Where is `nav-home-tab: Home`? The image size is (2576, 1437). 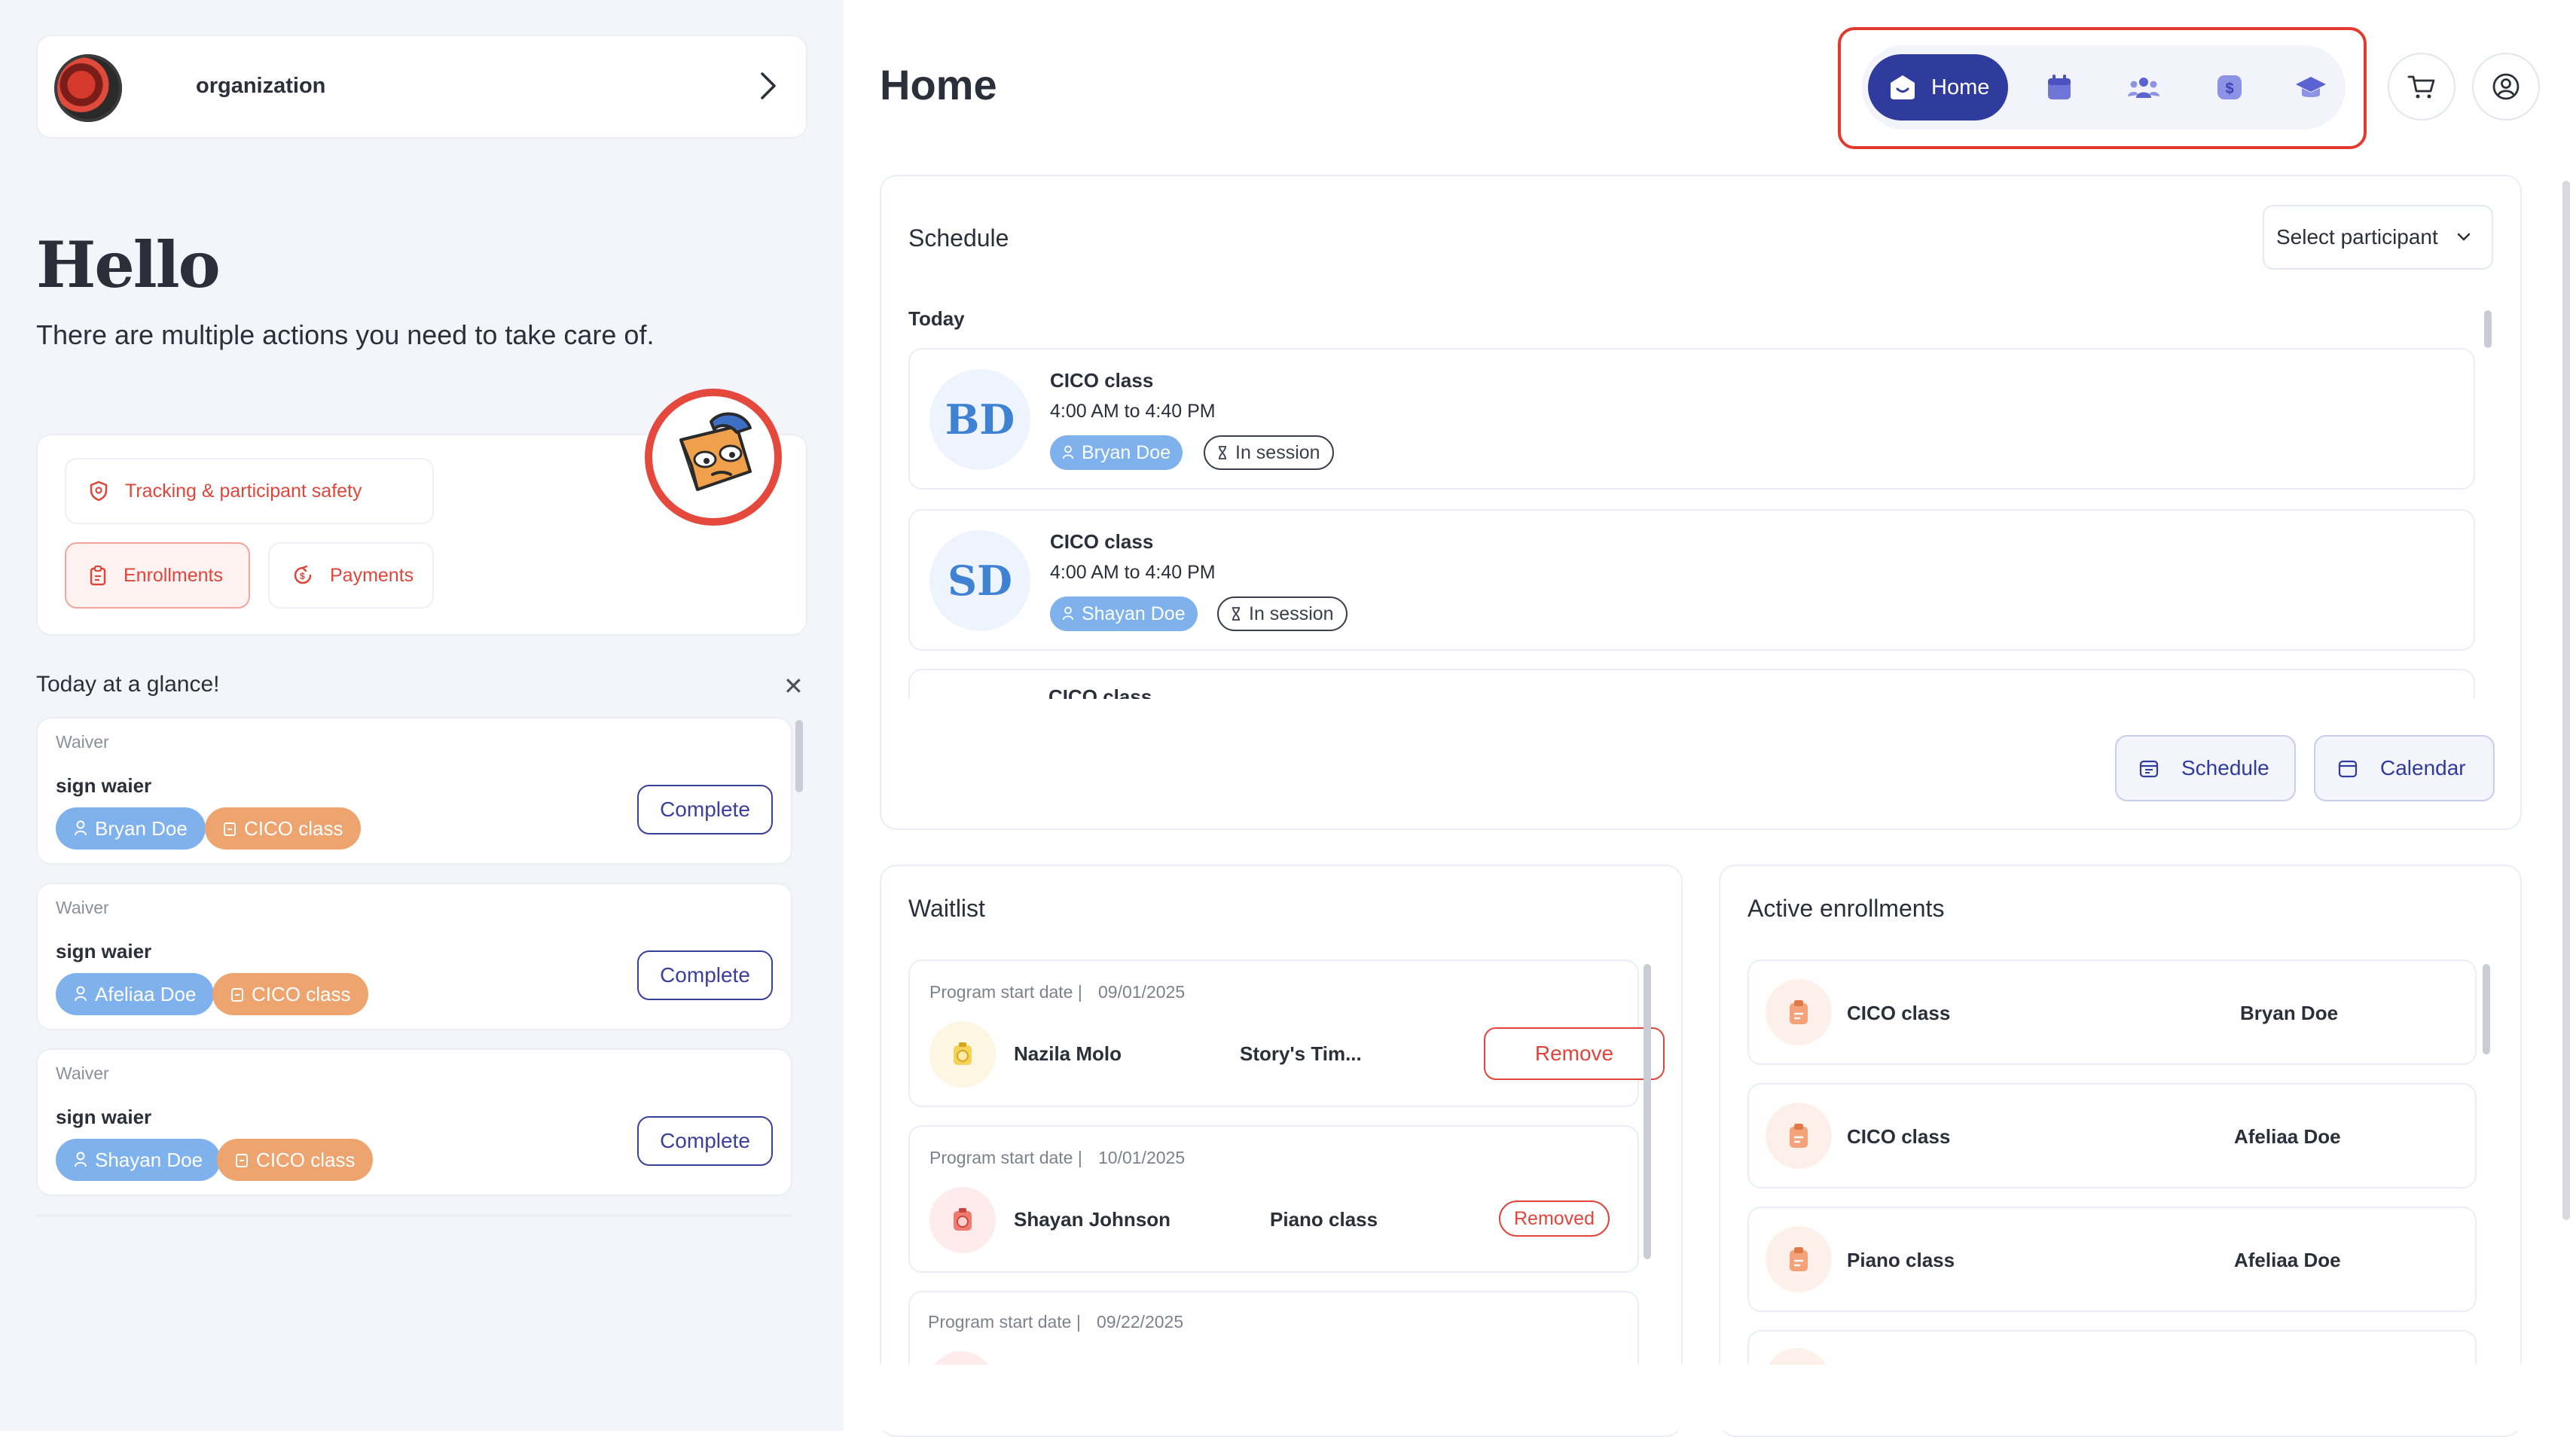 nav-home-tab: Home is located at coordinates (1938, 87).